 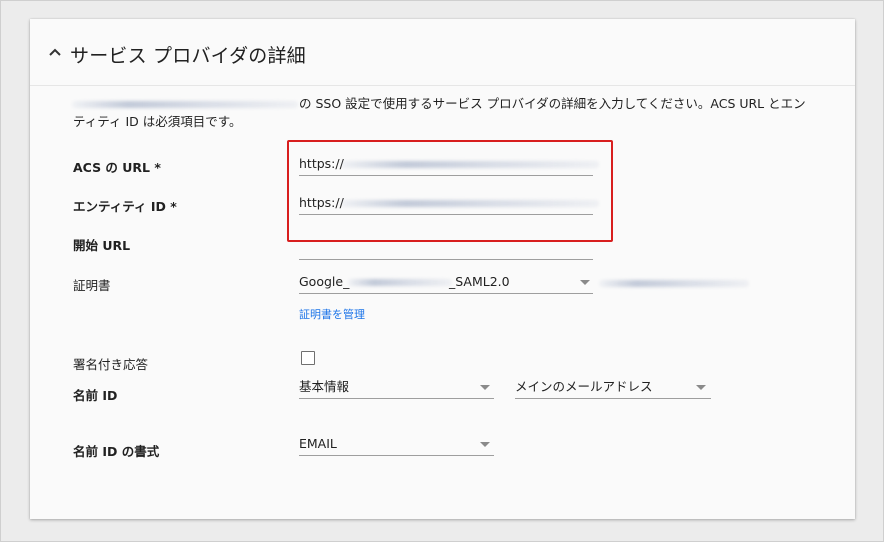 What do you see at coordinates (584, 386) in the screenshot?
I see `name-id-primary-email-value: メインのメールアドレス` at bounding box center [584, 386].